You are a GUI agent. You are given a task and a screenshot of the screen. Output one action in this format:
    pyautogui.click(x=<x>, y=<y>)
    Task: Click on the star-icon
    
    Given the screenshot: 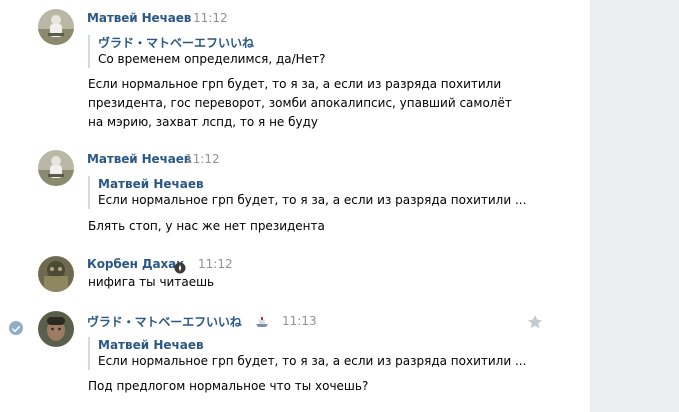 What is the action you would take?
    pyautogui.click(x=535, y=322)
    